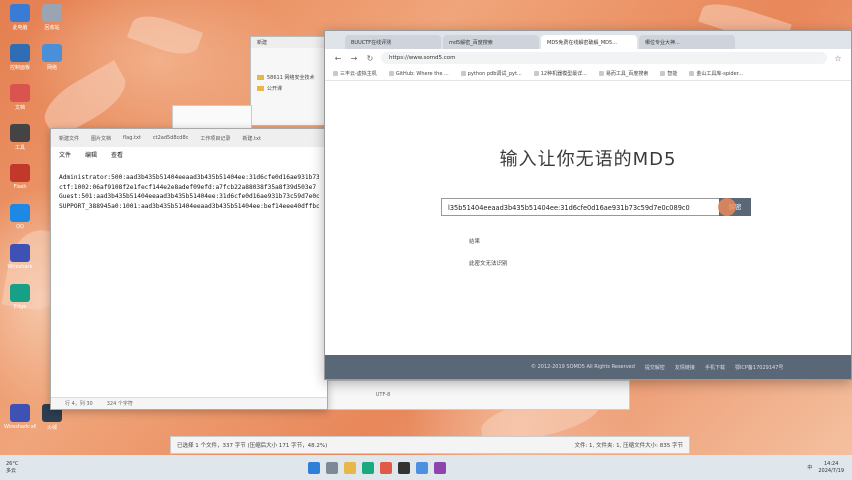 The width and height of the screenshot is (852, 480). Describe the element at coordinates (51, 68) in the screenshot. I see `desktop-icon-label: 网络` at that location.